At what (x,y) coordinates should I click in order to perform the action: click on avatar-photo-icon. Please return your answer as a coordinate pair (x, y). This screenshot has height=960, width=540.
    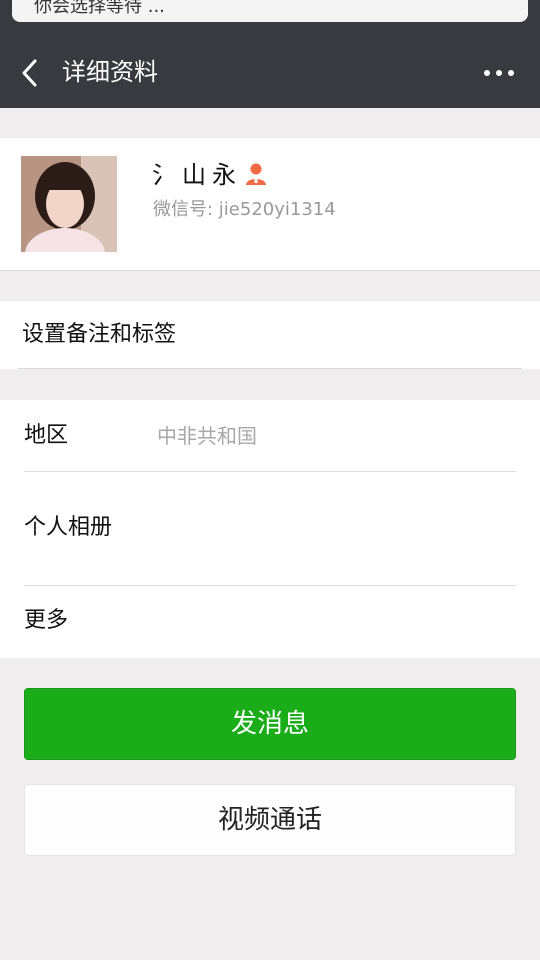
    Looking at the image, I should click on (69, 204).